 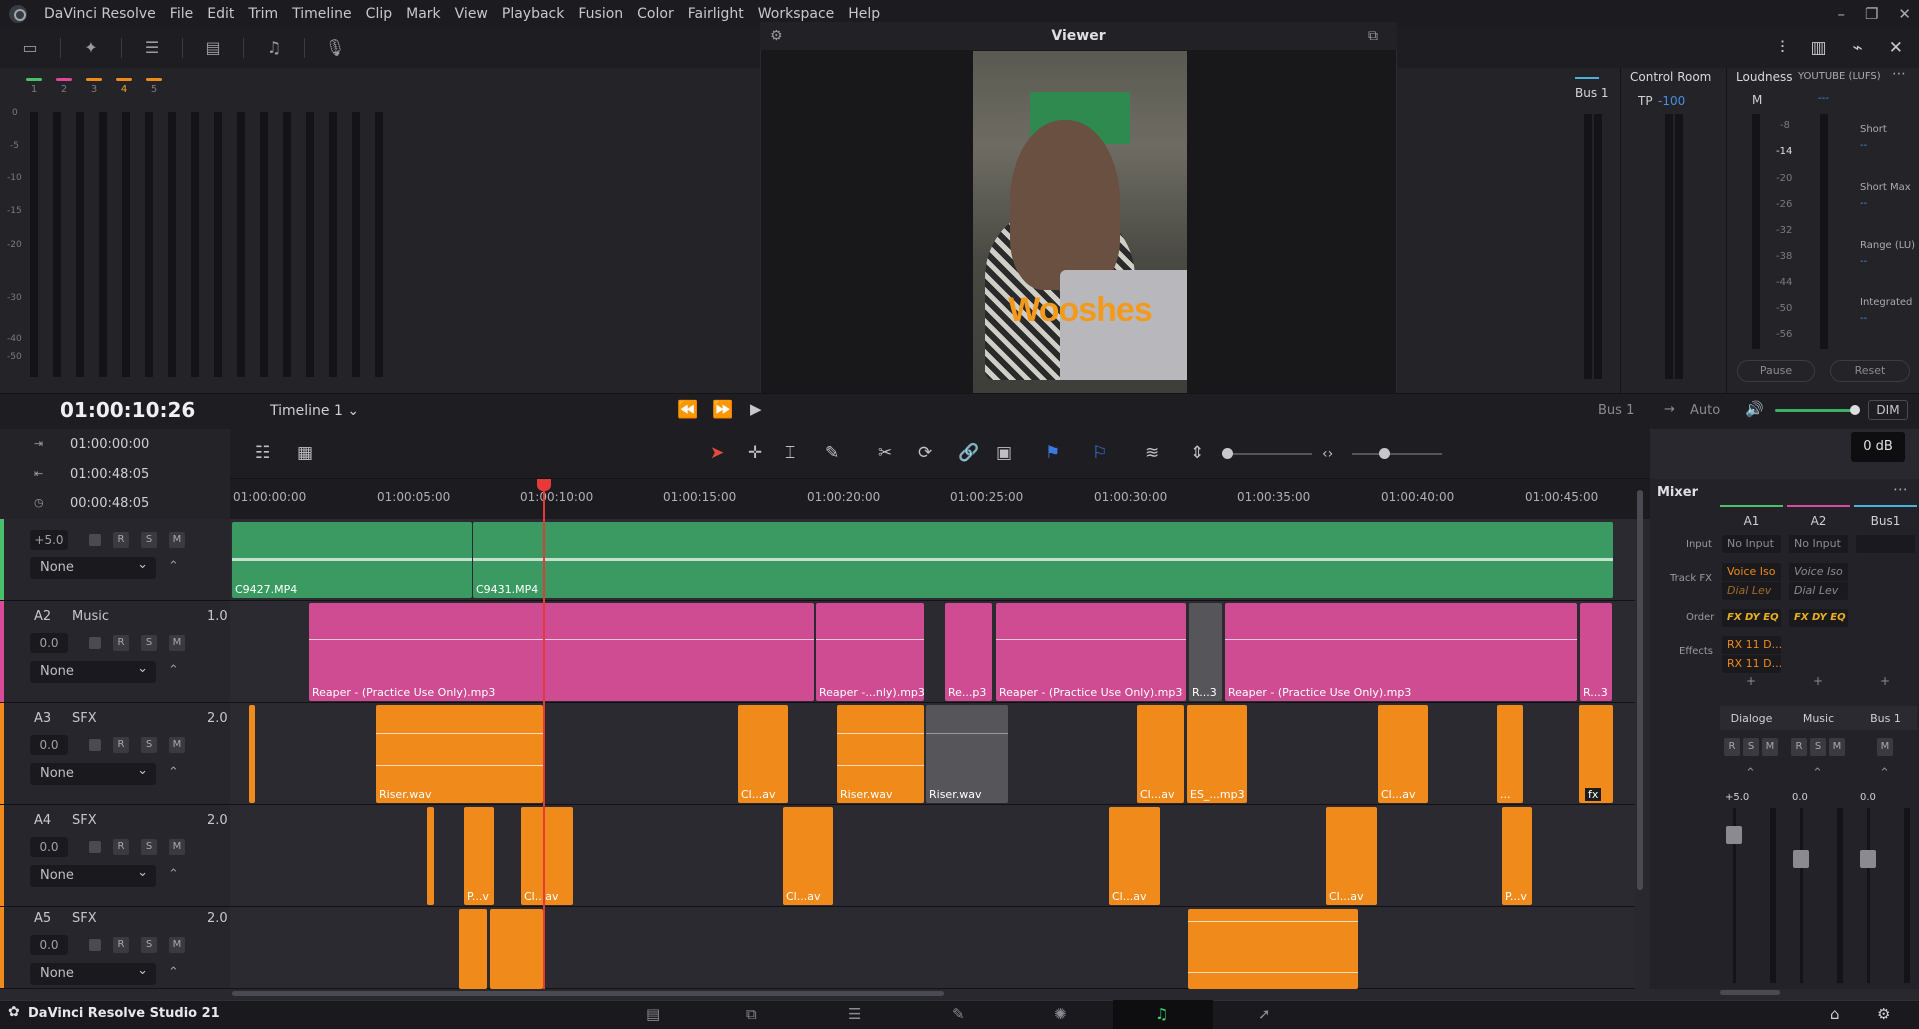 I want to click on close-icon: ✕, so click(x=1904, y=14).